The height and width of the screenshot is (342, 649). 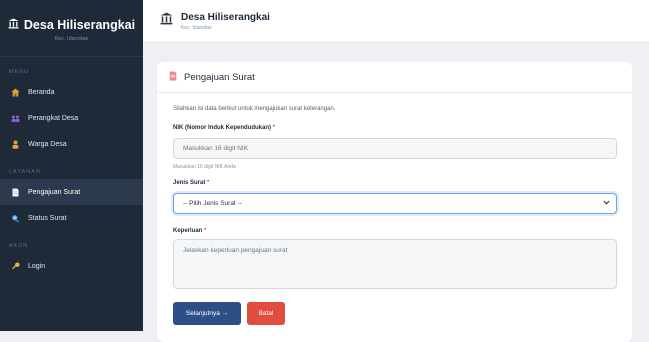 I want to click on header-text: Desa Hiliserangkai Kec. Idanotae, so click(x=225, y=21).